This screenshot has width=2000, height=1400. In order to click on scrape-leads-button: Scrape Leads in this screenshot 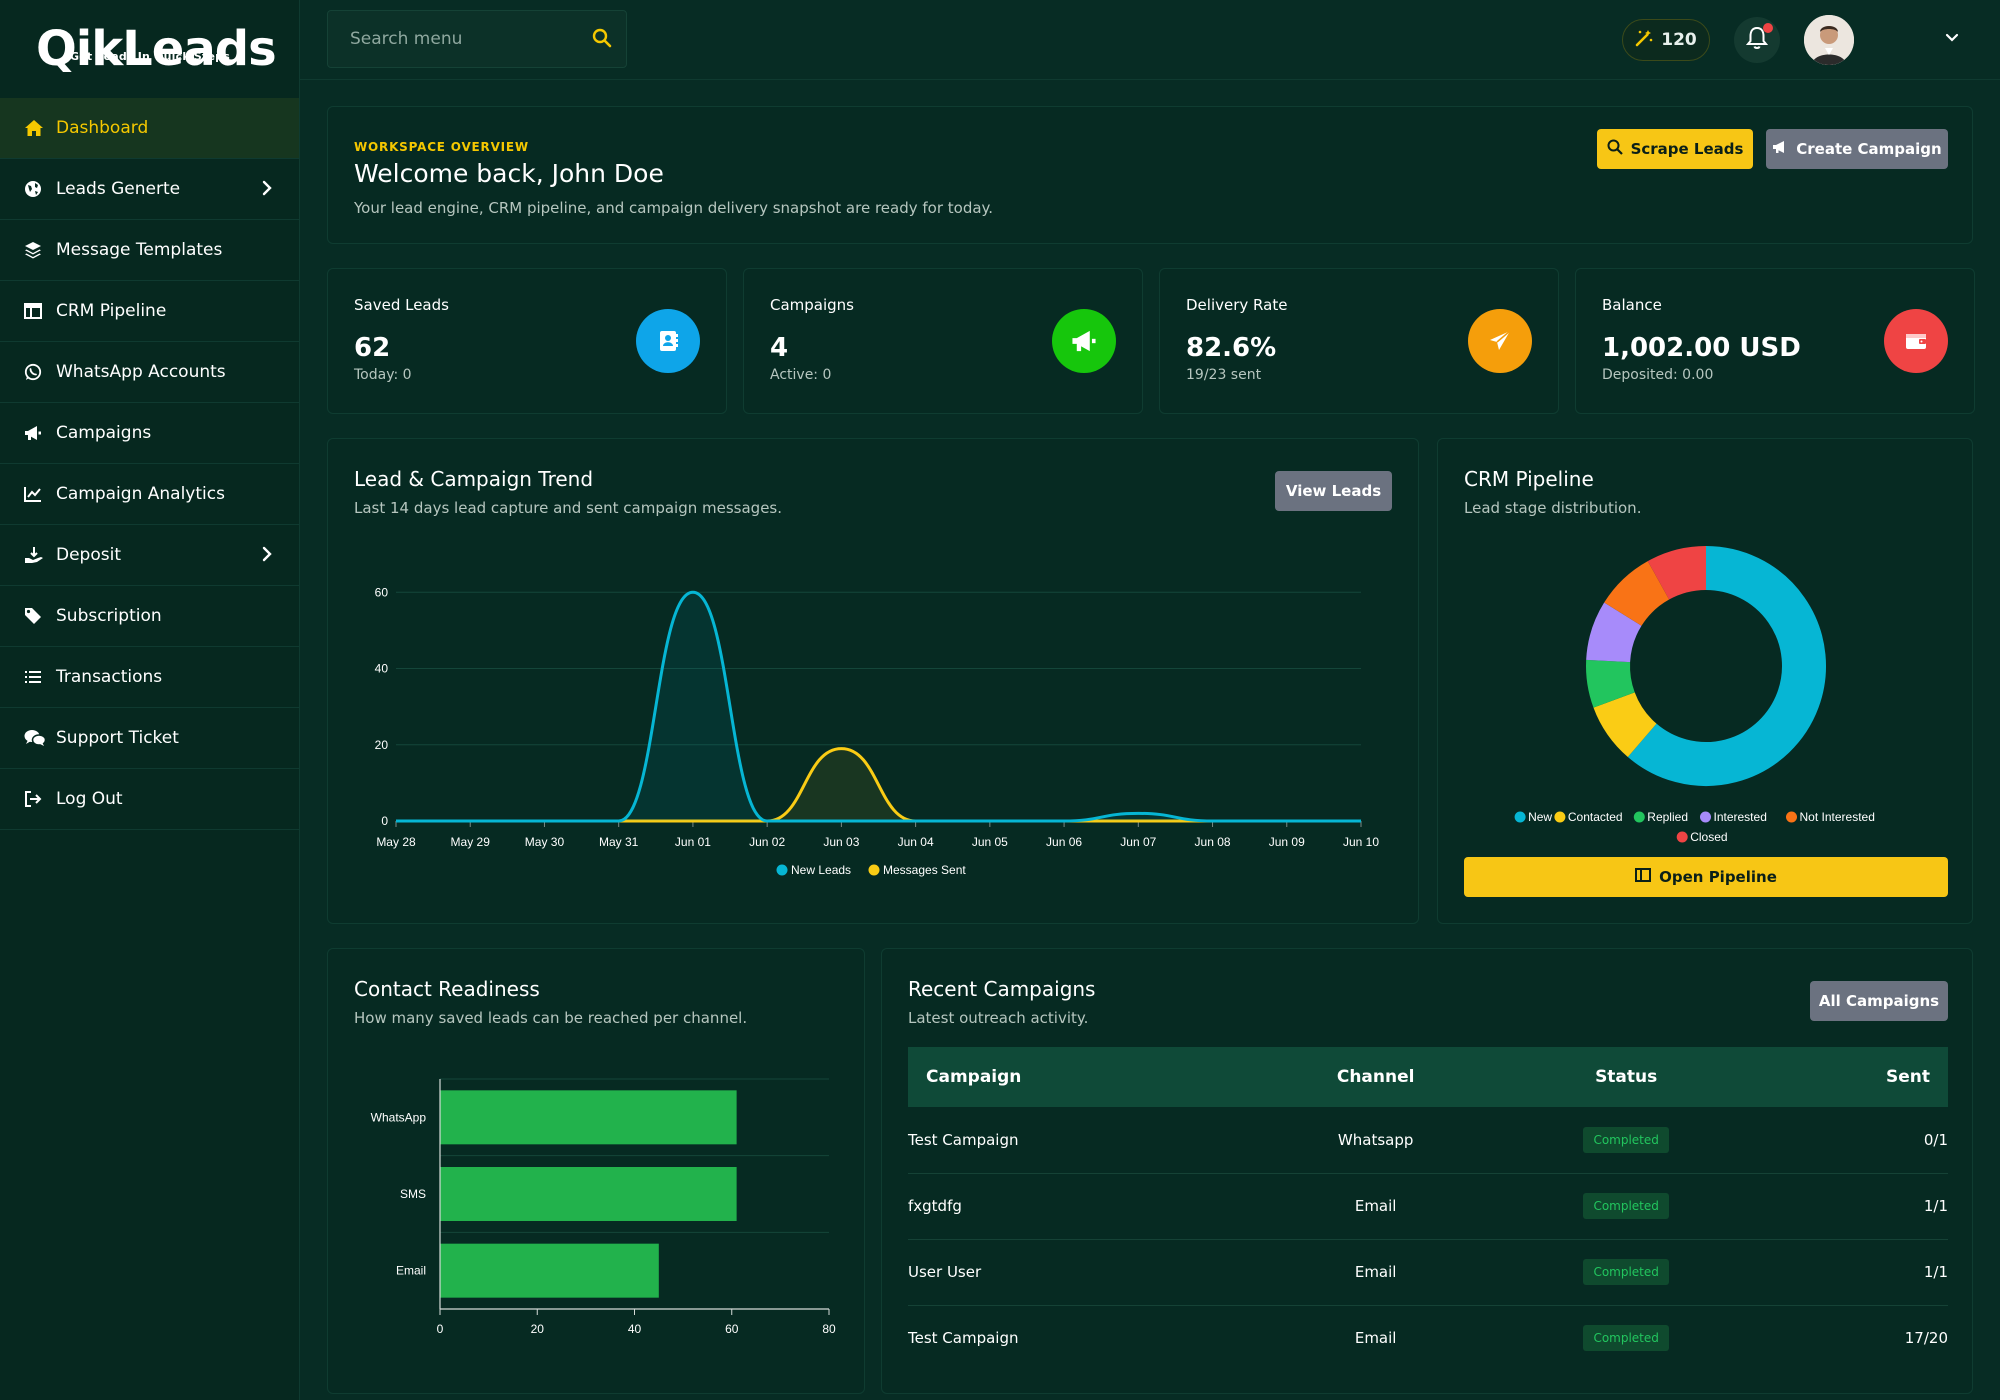, I will do `click(1675, 149)`.